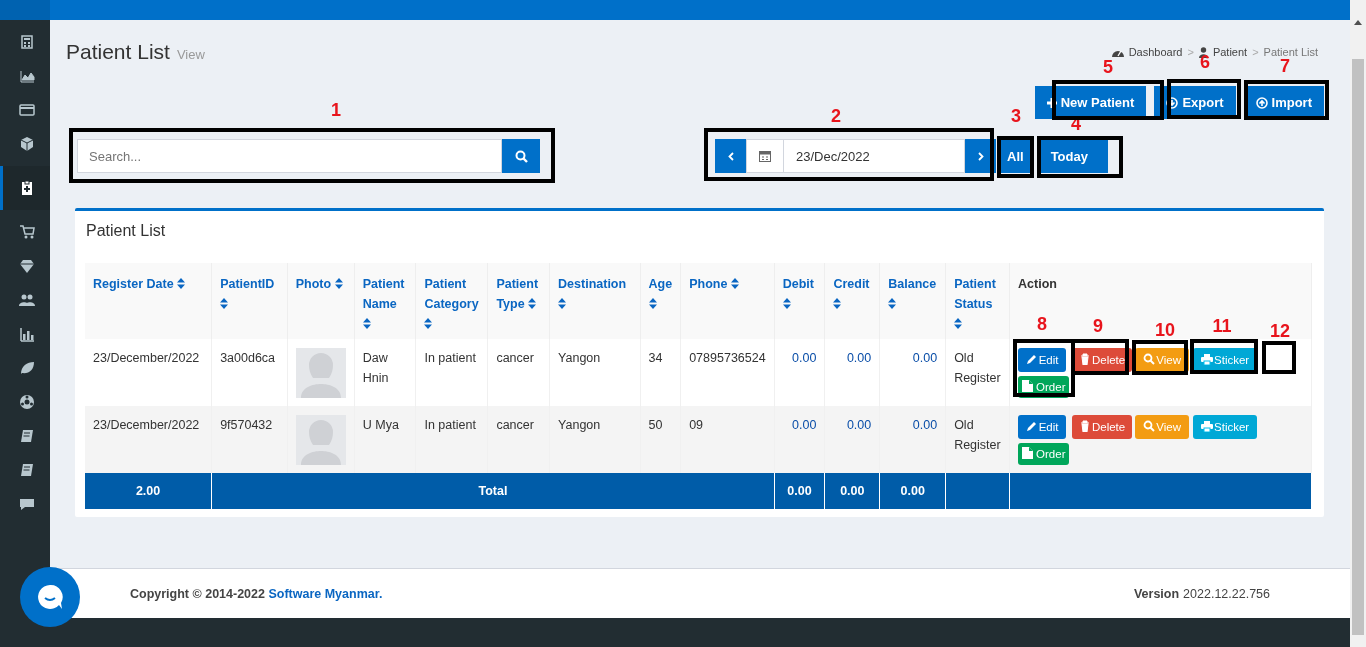 The image size is (1366, 647). What do you see at coordinates (1098, 326) in the screenshot?
I see `annotation-number: 9` at bounding box center [1098, 326].